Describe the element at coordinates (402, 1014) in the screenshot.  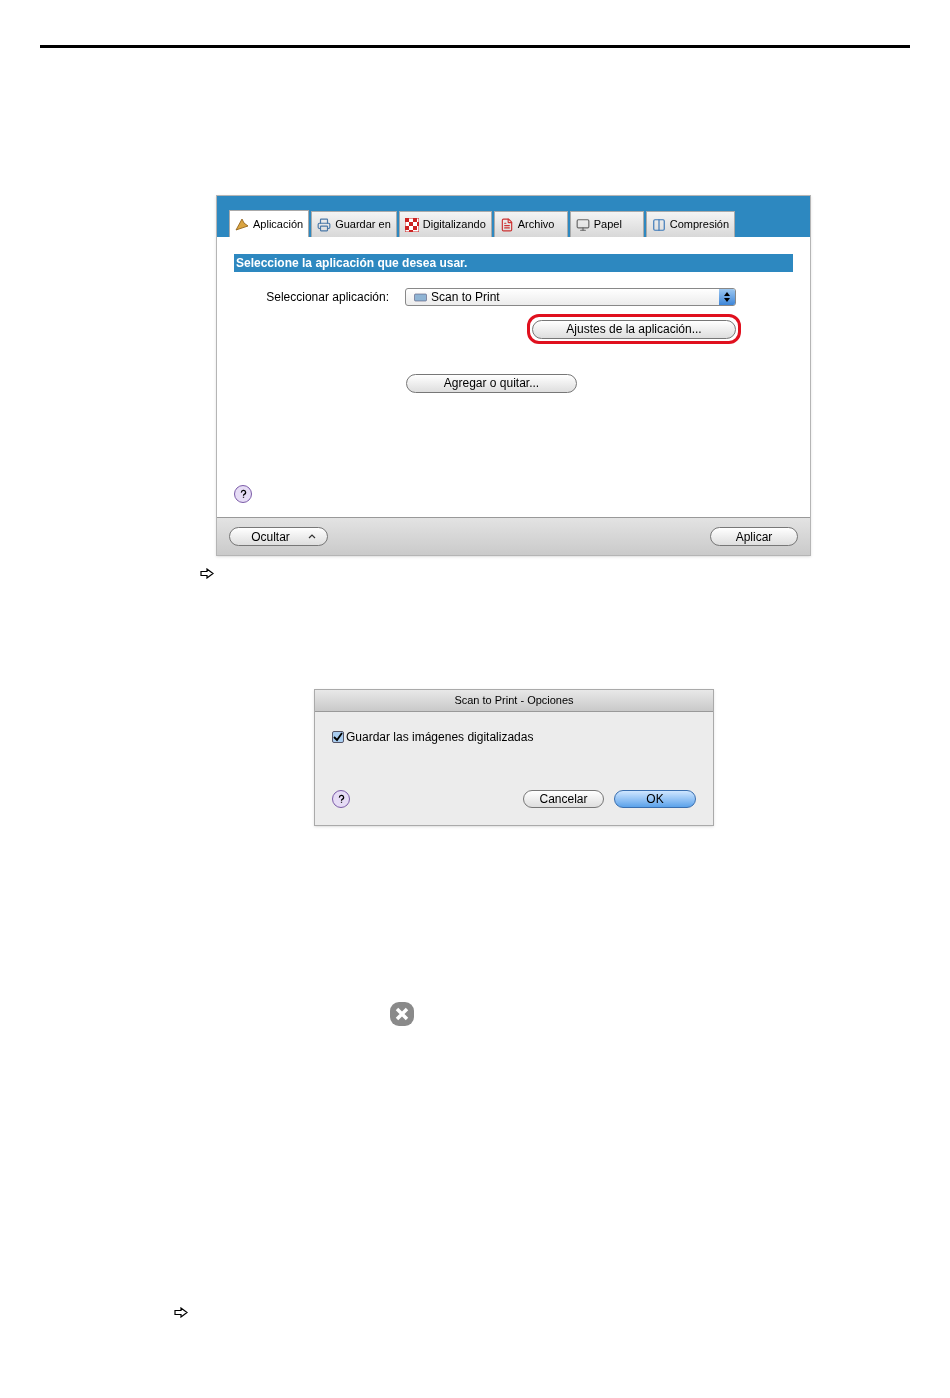
I see `close-icon` at that location.